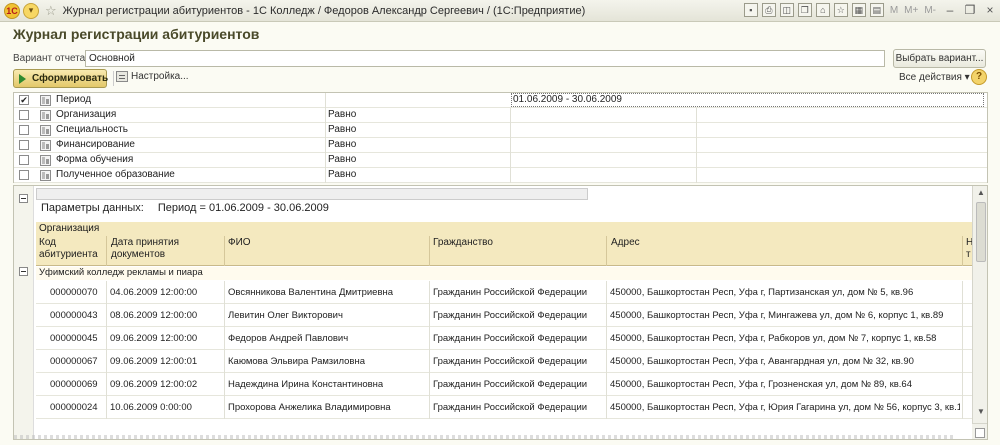  Describe the element at coordinates (934, 77) in the screenshot. I see `all-actions-button: Все действия ▾` at that location.